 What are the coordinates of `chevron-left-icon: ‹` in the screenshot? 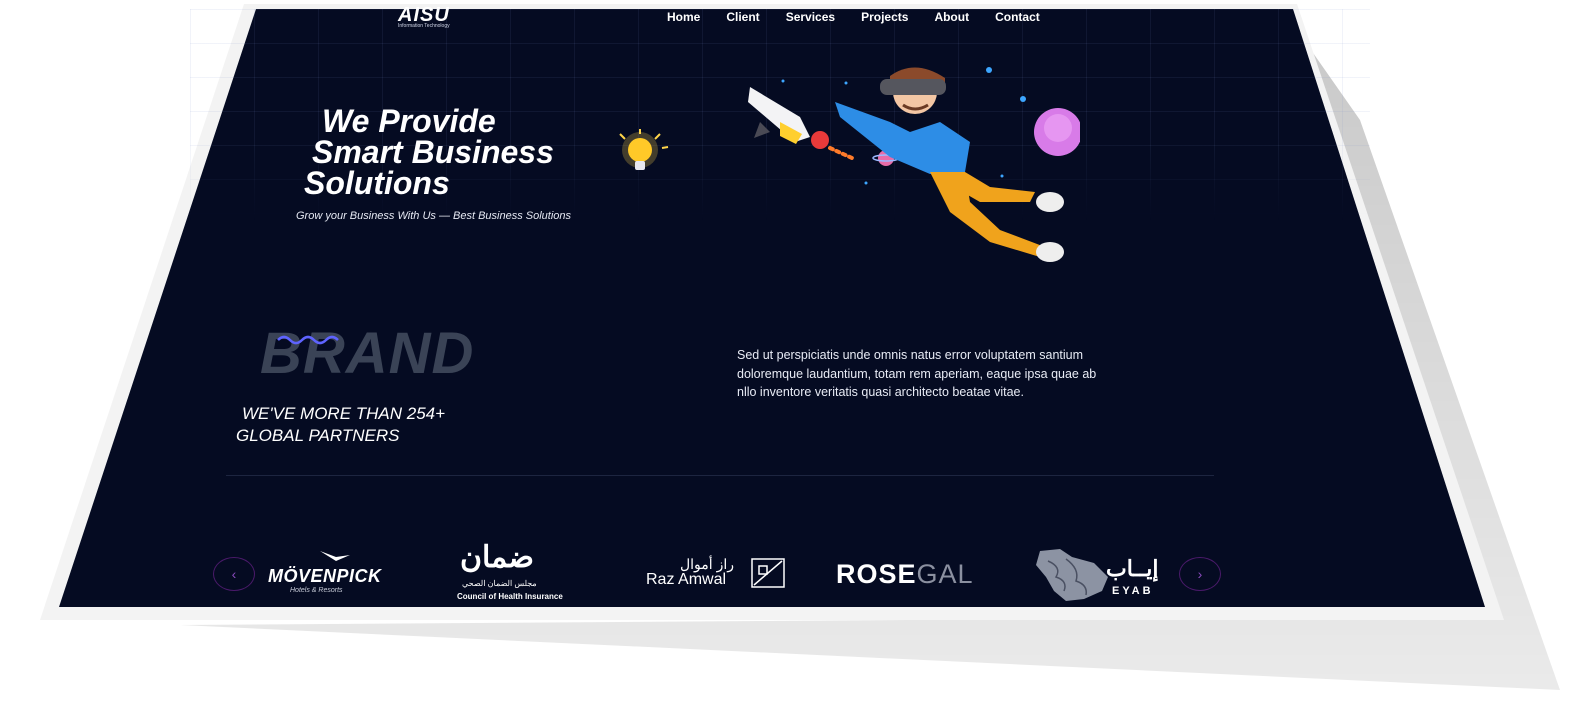 It's located at (234, 574).